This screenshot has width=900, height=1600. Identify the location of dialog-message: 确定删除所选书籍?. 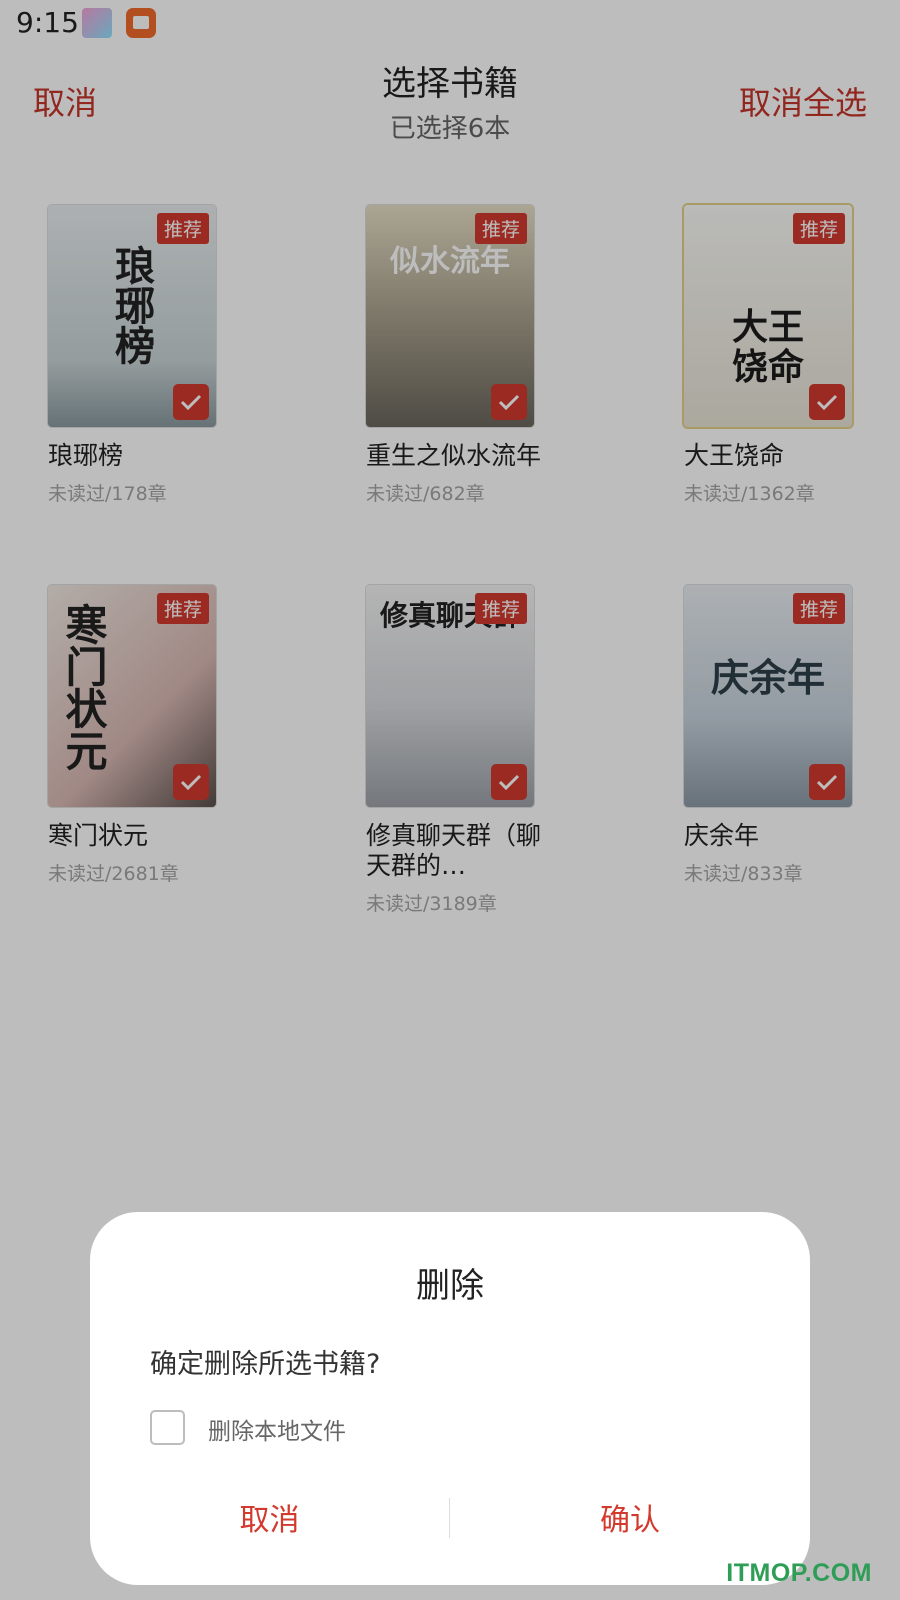
(265, 1364).